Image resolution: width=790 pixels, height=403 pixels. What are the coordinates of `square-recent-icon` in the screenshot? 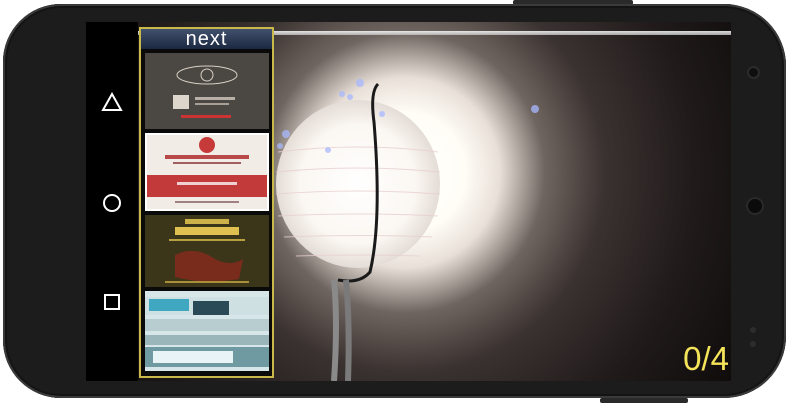 It's located at (112, 302).